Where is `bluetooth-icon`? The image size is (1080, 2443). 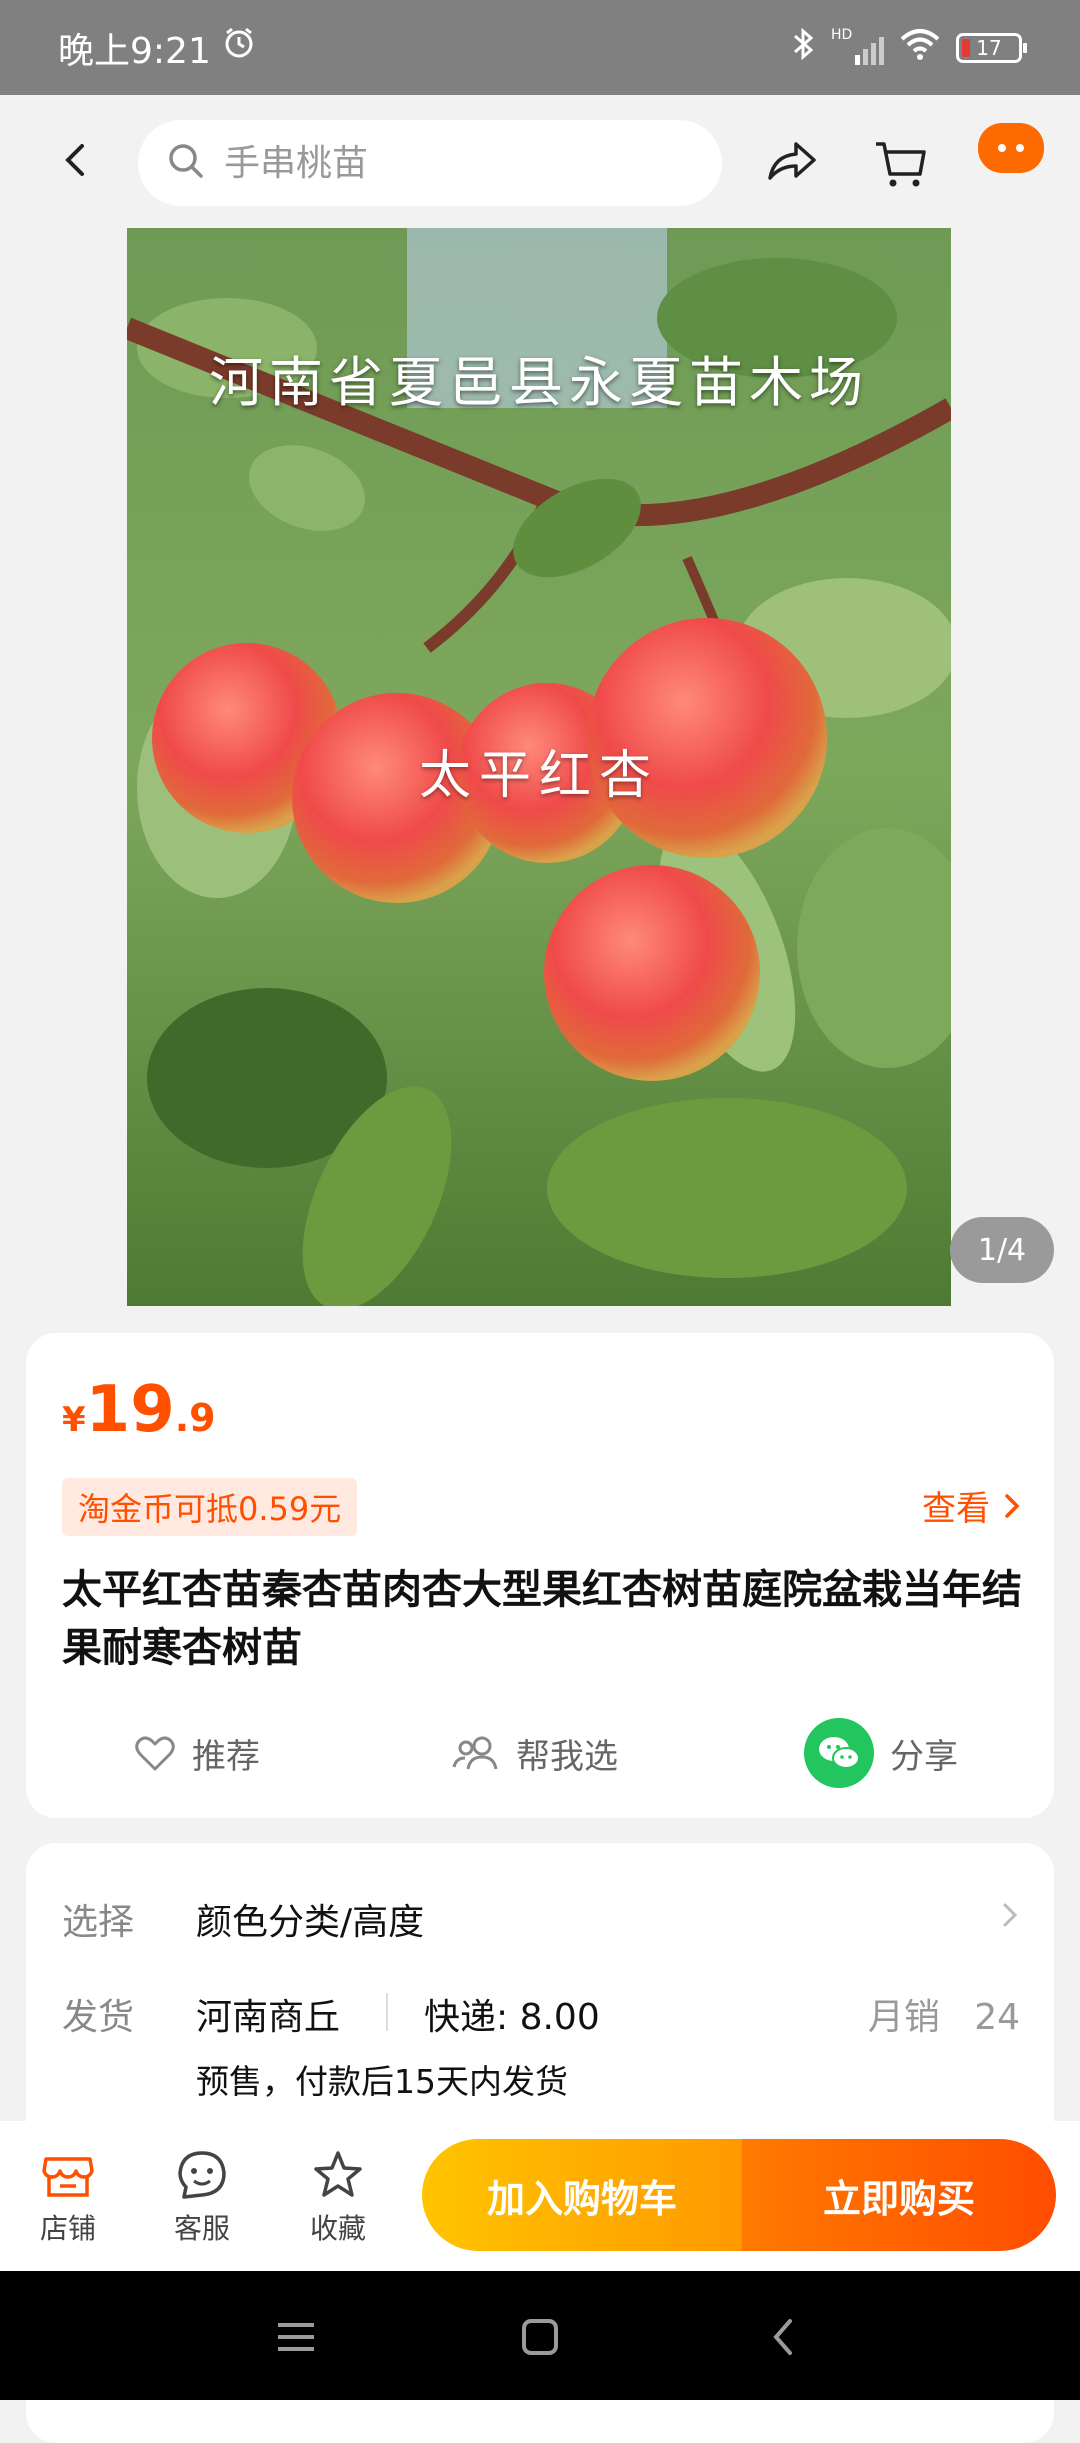
bluetooth-icon is located at coordinates (804, 47).